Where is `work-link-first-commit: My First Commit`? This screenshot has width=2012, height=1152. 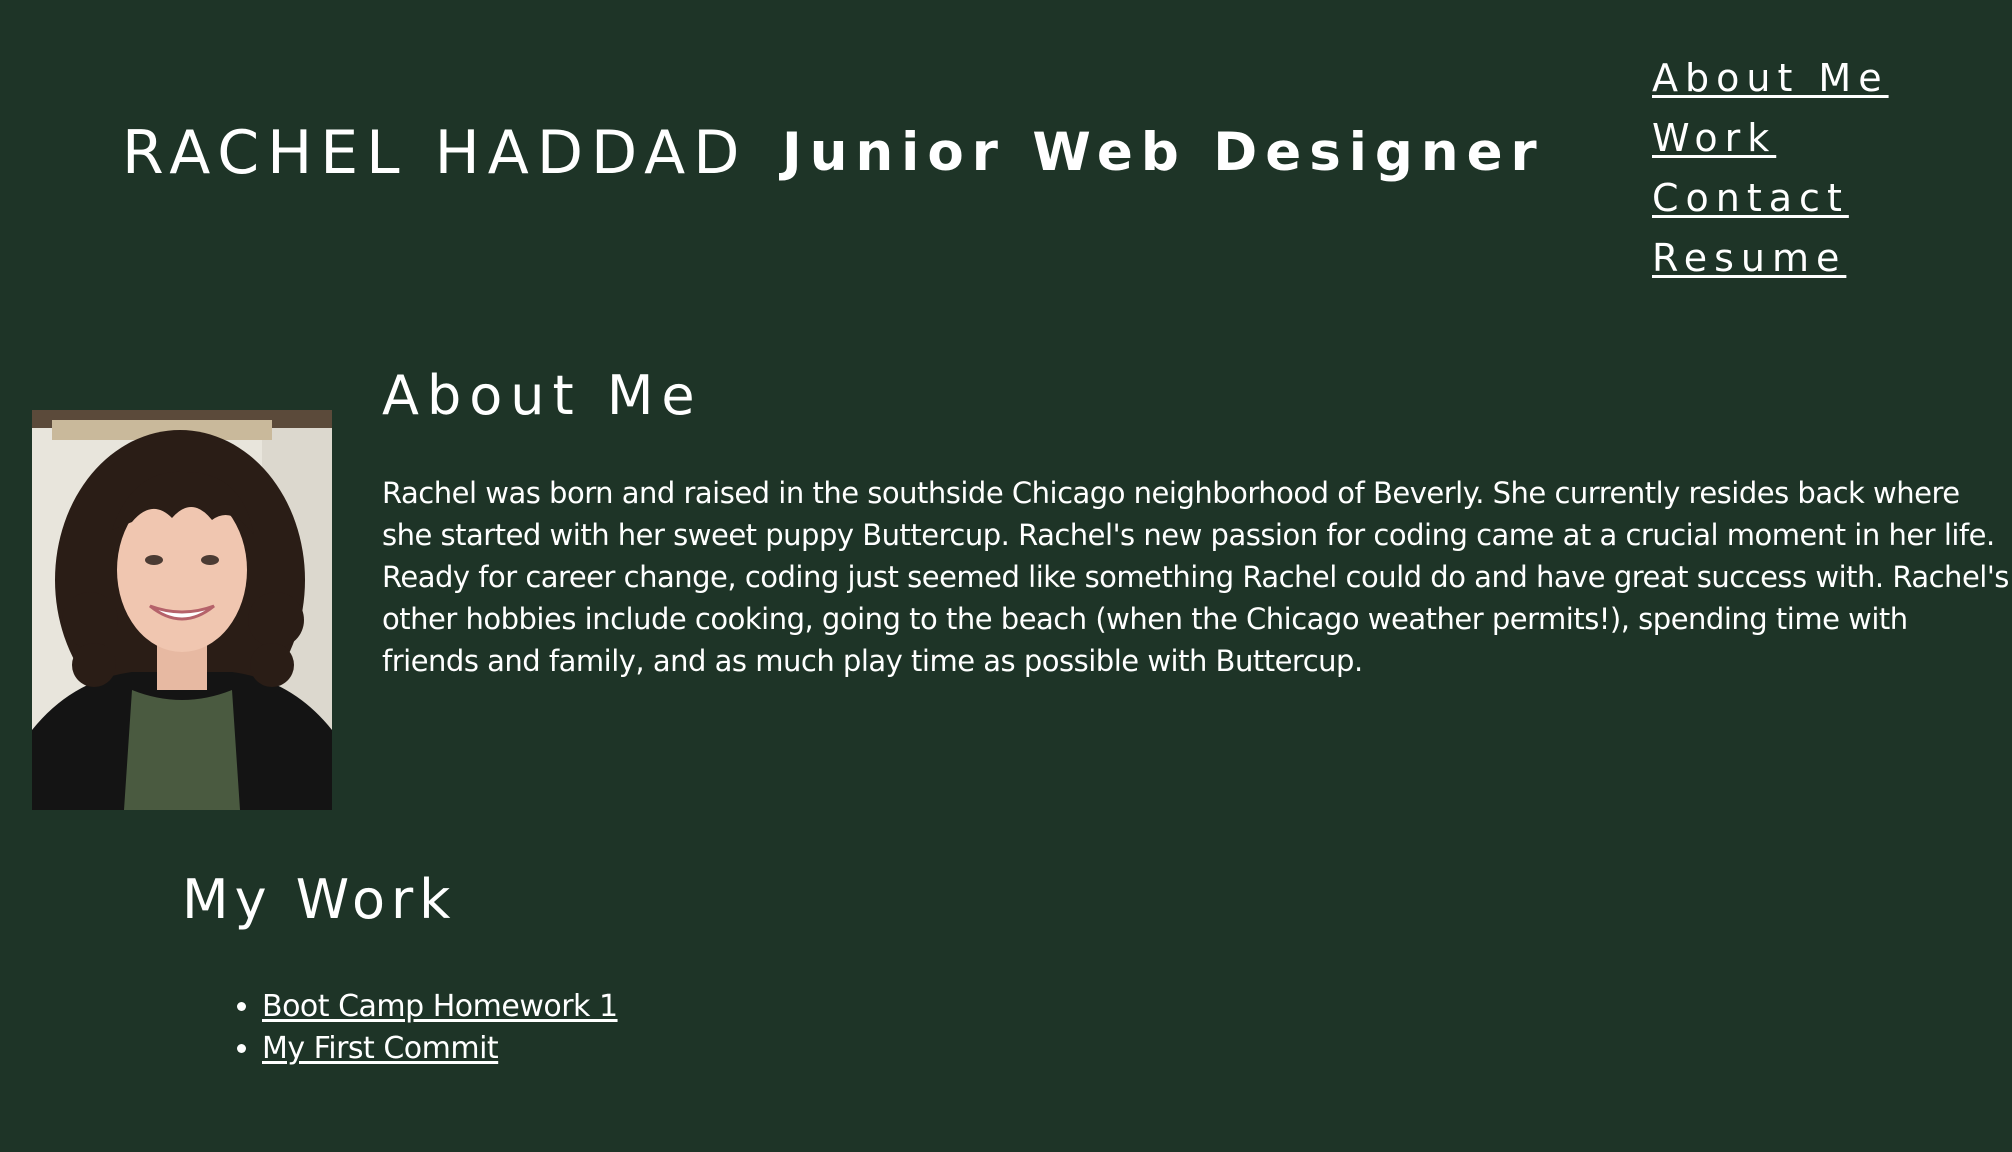 work-link-first-commit: My First Commit is located at coordinates (380, 1048).